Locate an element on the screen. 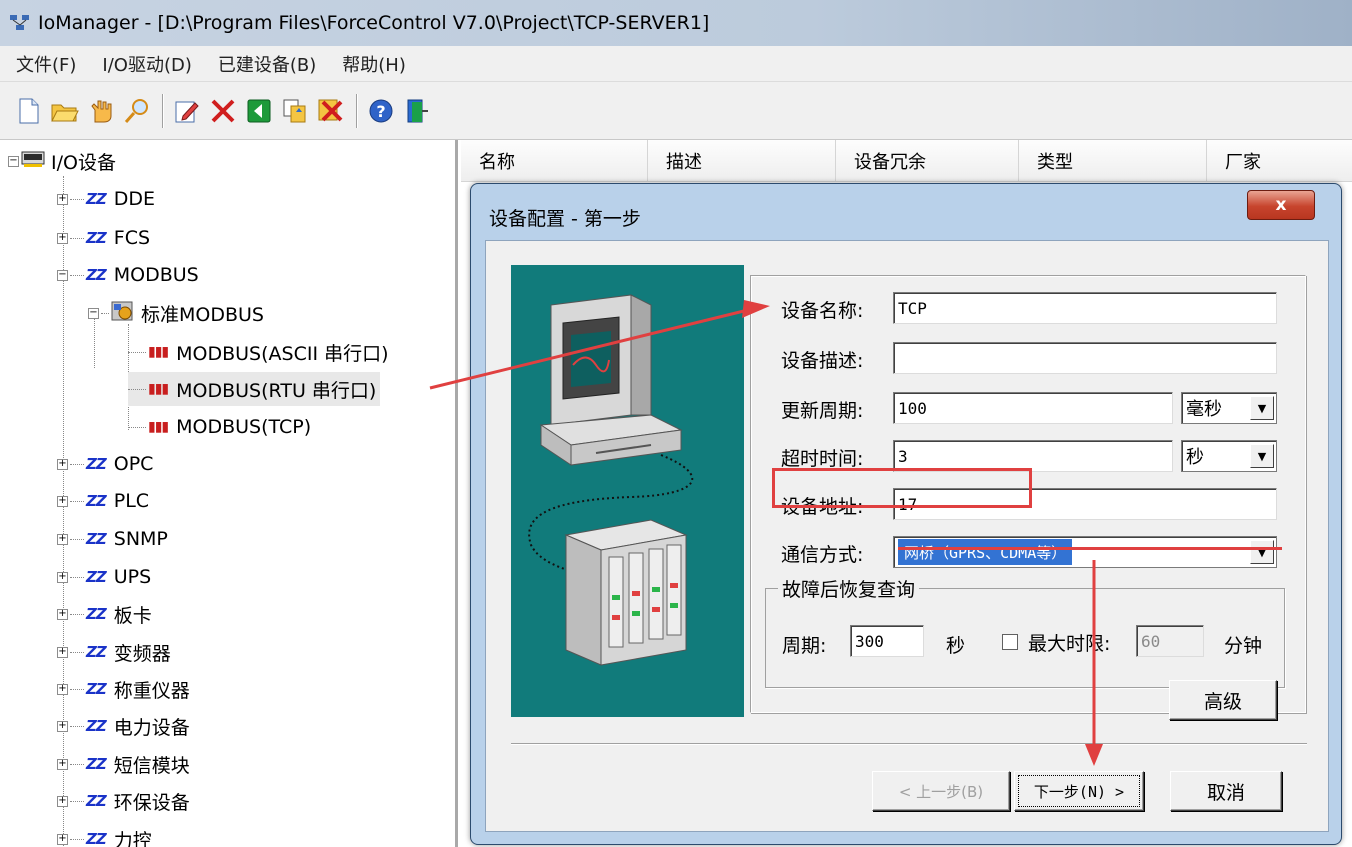 This screenshot has height=847, width=1352. period-label: 周期: is located at coordinates (804, 646).